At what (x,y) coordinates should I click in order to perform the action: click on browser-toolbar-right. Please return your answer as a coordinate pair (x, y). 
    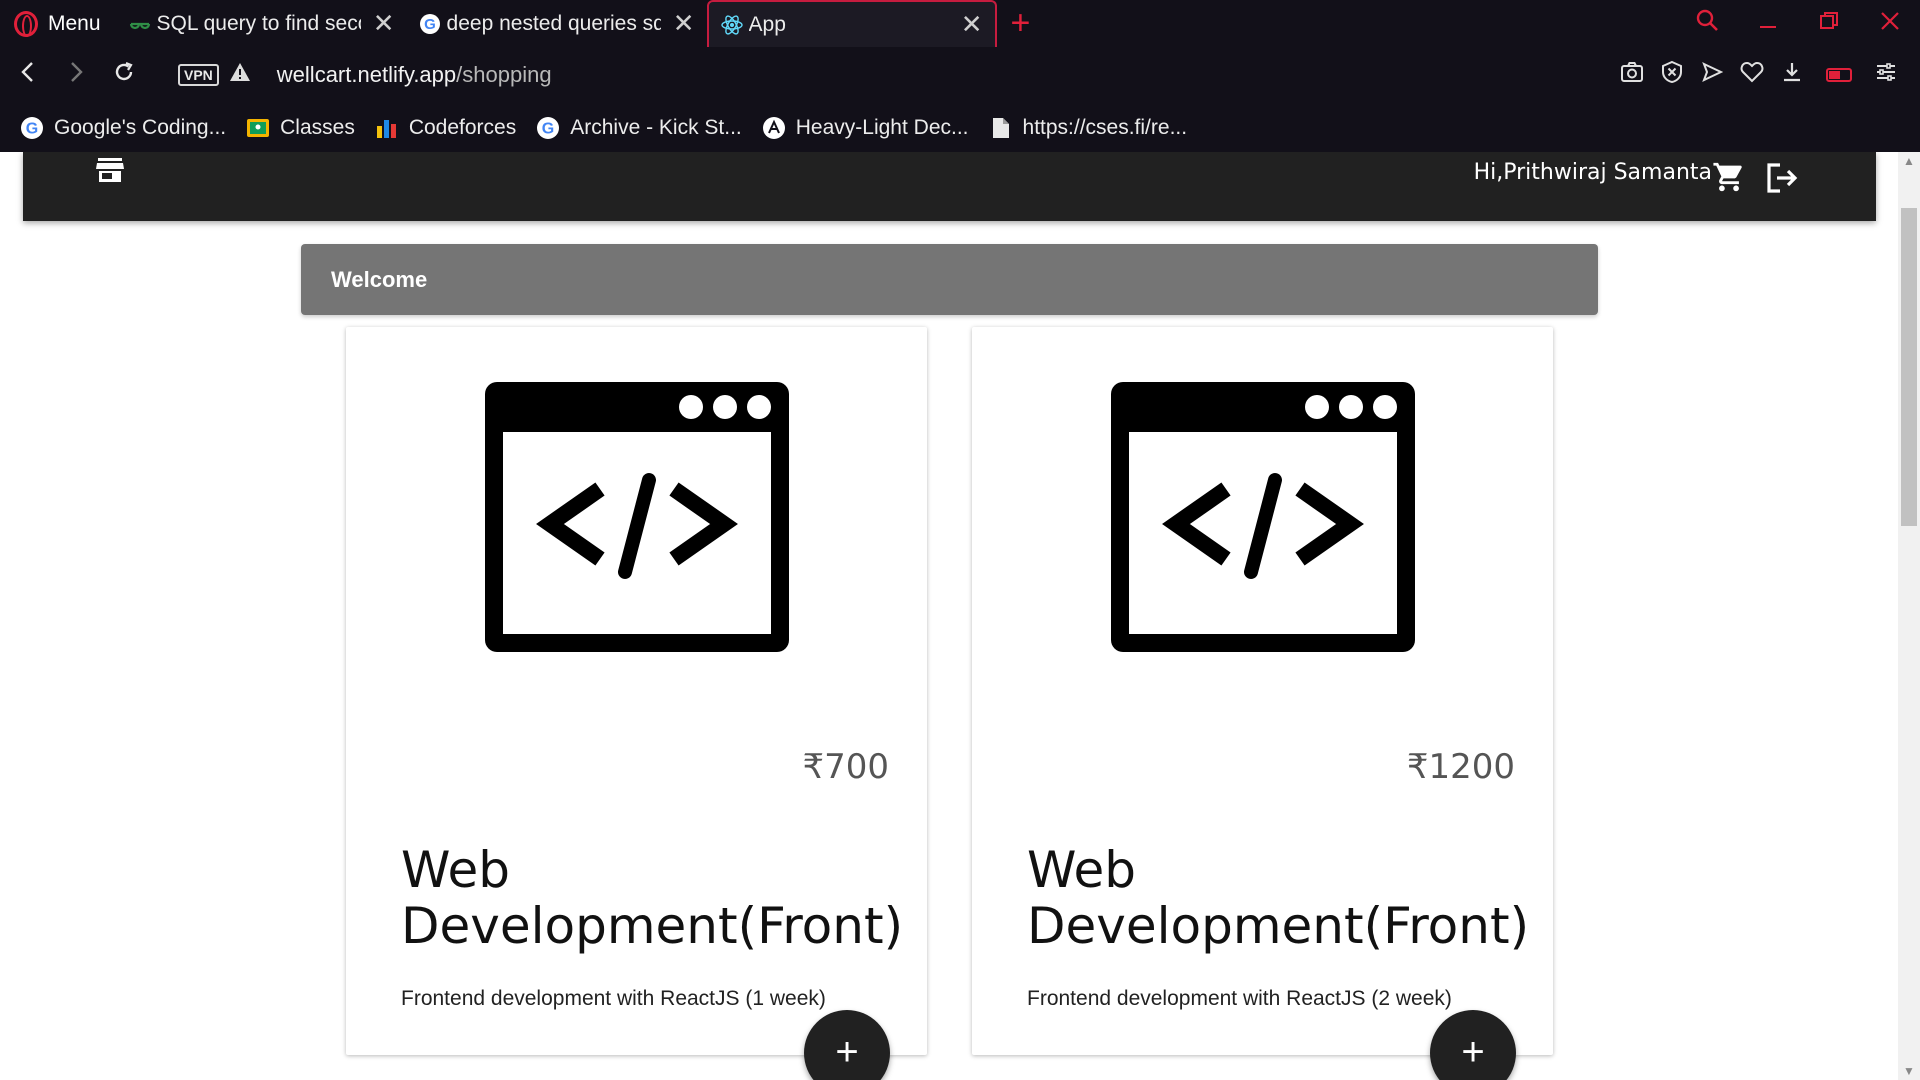
    Looking at the image, I should click on (1759, 75).